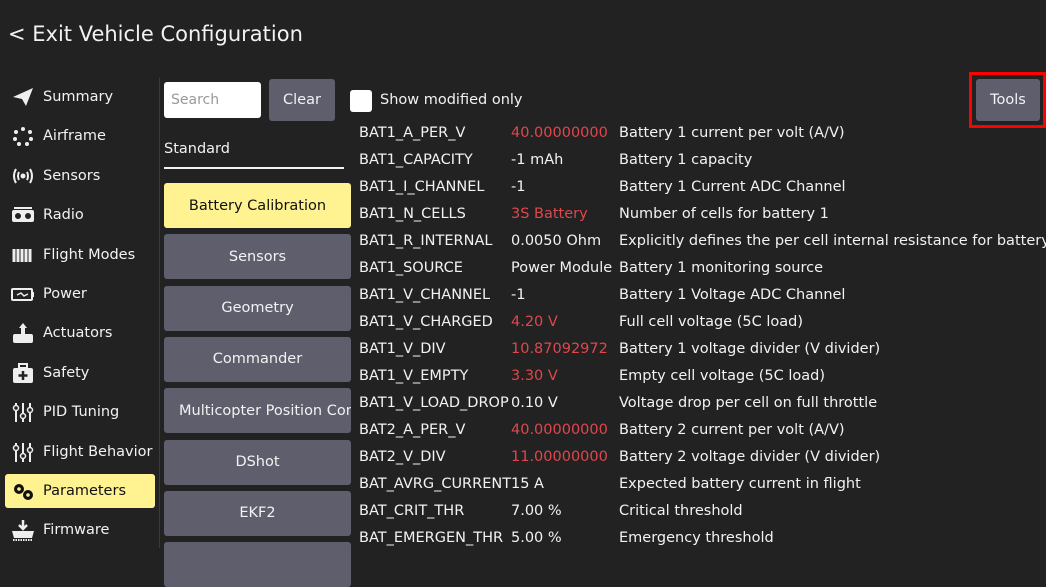 The width and height of the screenshot is (1046, 587). Describe the element at coordinates (412, 510) in the screenshot. I see `parameter-name: BAT_CRIT_THR` at that location.